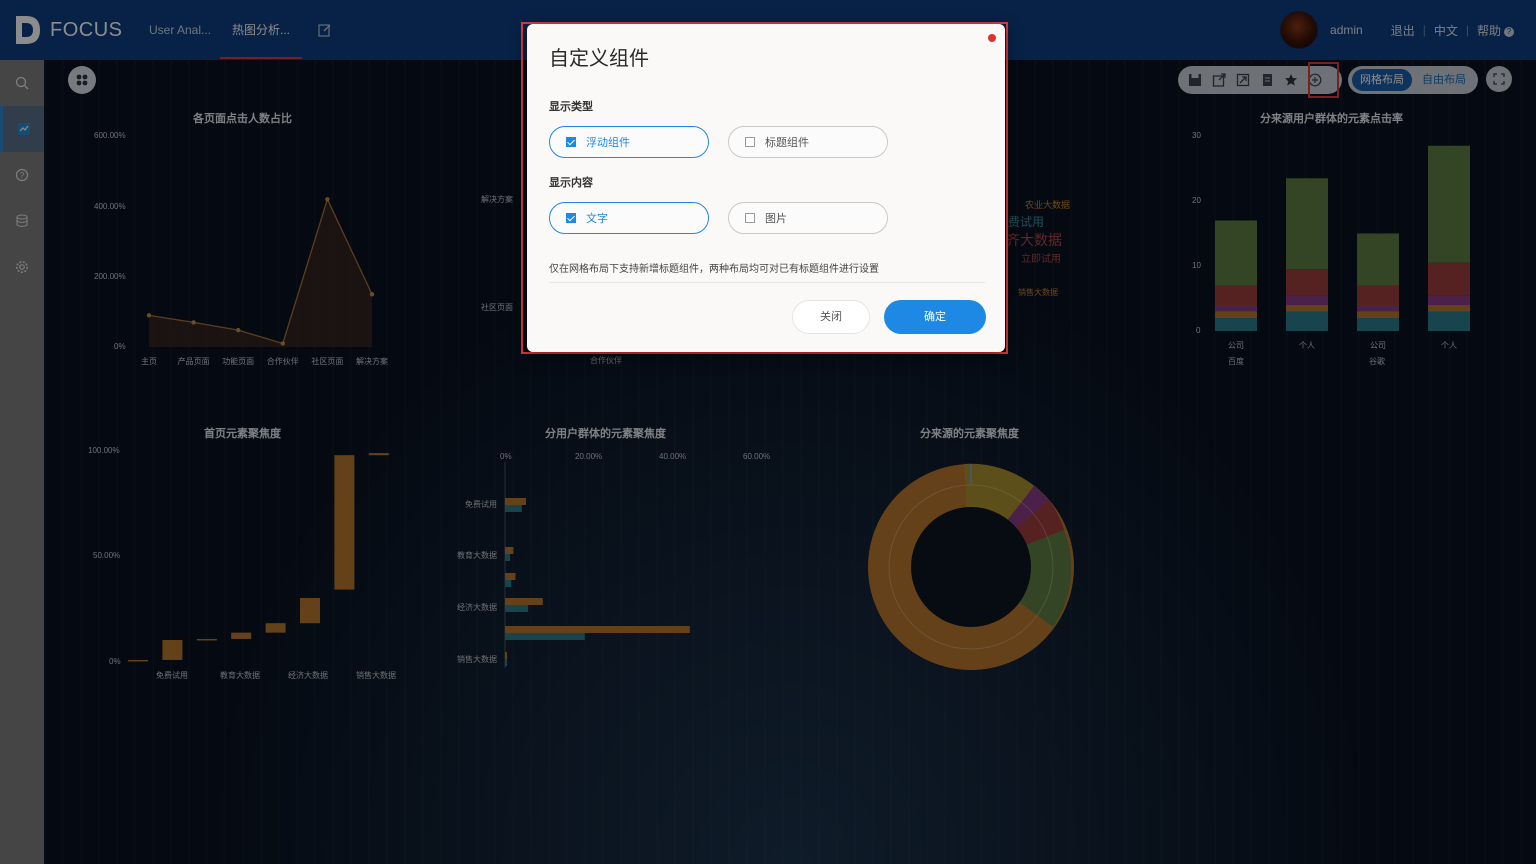  Describe the element at coordinates (608, 143) in the screenshot. I see `option-label: 浮动组件` at that location.